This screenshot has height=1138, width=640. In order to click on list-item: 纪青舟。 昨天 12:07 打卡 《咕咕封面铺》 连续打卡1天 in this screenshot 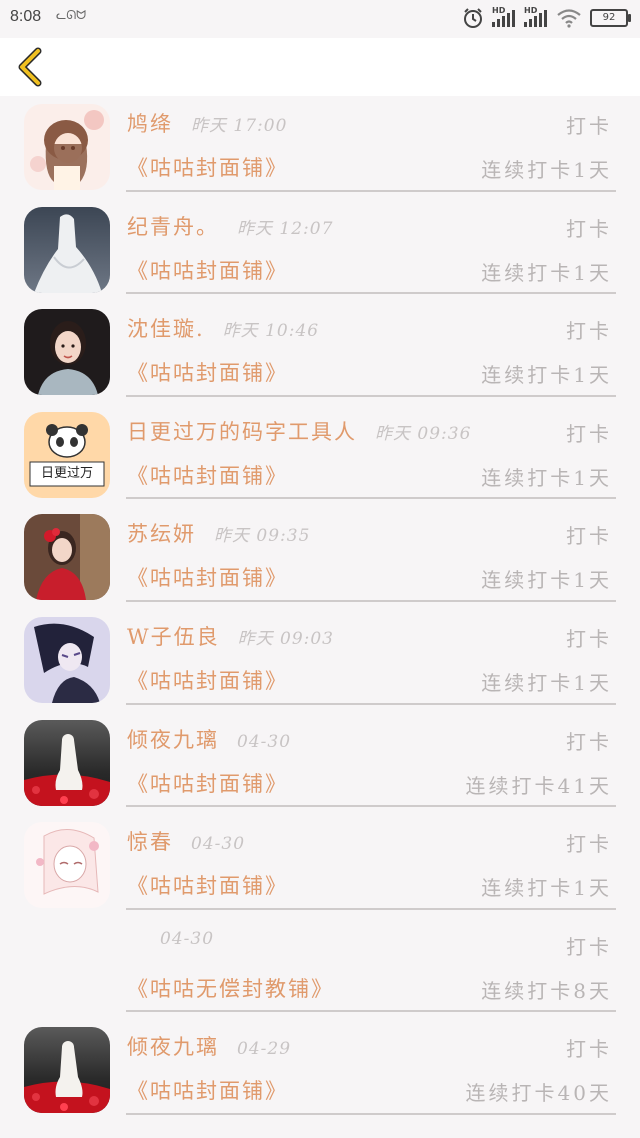, I will do `click(320, 250)`.